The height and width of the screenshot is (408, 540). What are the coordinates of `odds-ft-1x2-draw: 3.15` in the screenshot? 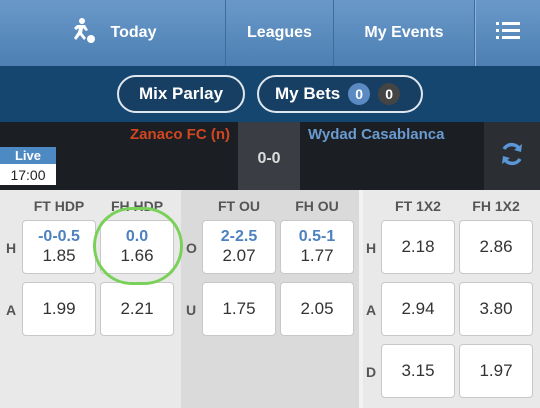 It's located at (418, 371).